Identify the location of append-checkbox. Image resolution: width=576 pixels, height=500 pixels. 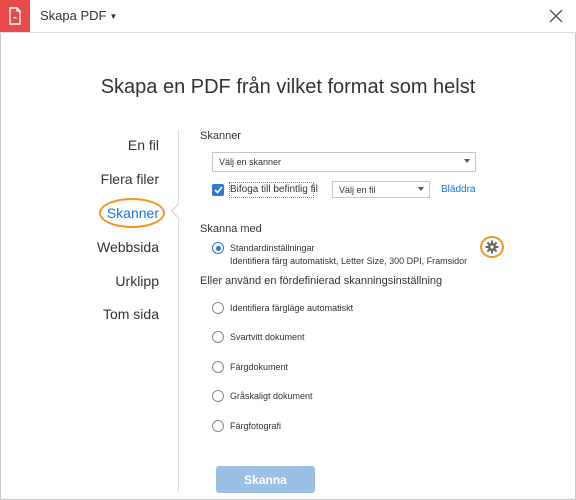
(218, 190).